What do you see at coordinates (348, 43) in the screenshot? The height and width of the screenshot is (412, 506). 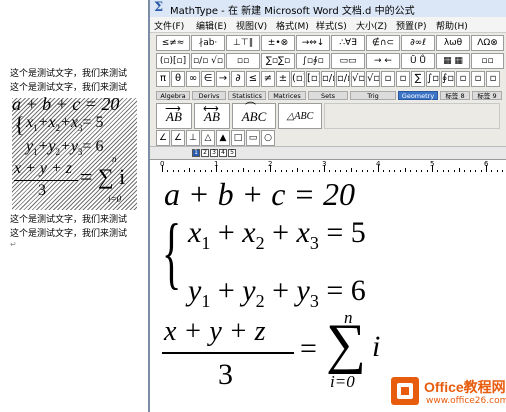 I see `logic-palette-button: ∴∀∃` at bounding box center [348, 43].